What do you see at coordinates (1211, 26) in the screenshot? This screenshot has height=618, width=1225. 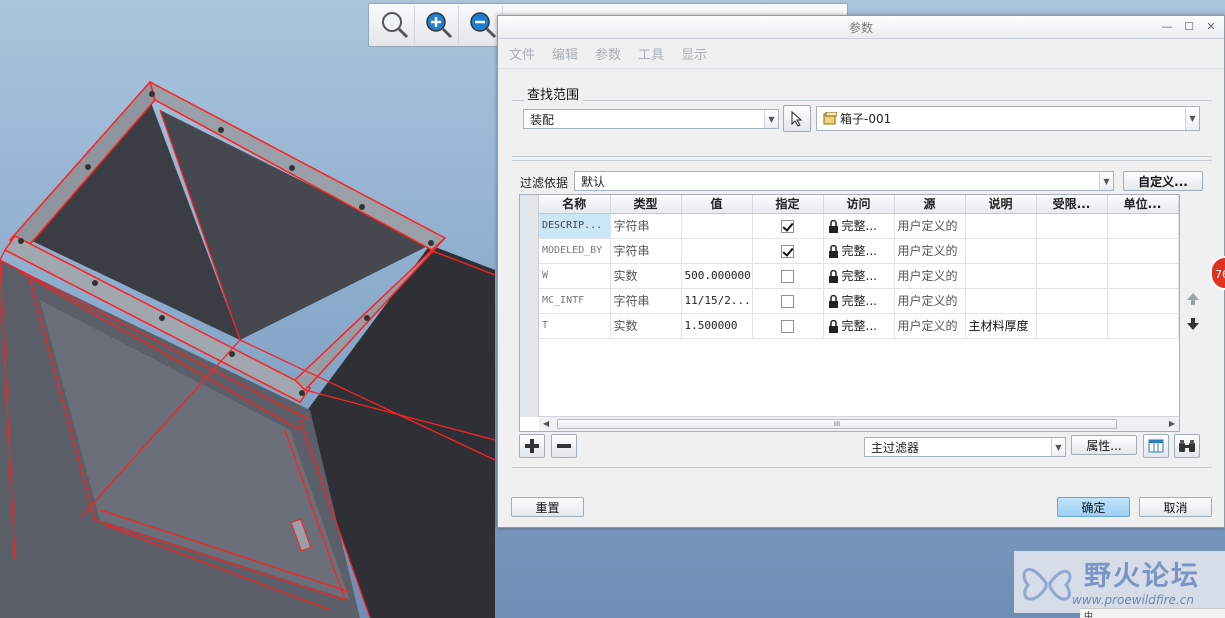 I see `close-icon: ✕` at bounding box center [1211, 26].